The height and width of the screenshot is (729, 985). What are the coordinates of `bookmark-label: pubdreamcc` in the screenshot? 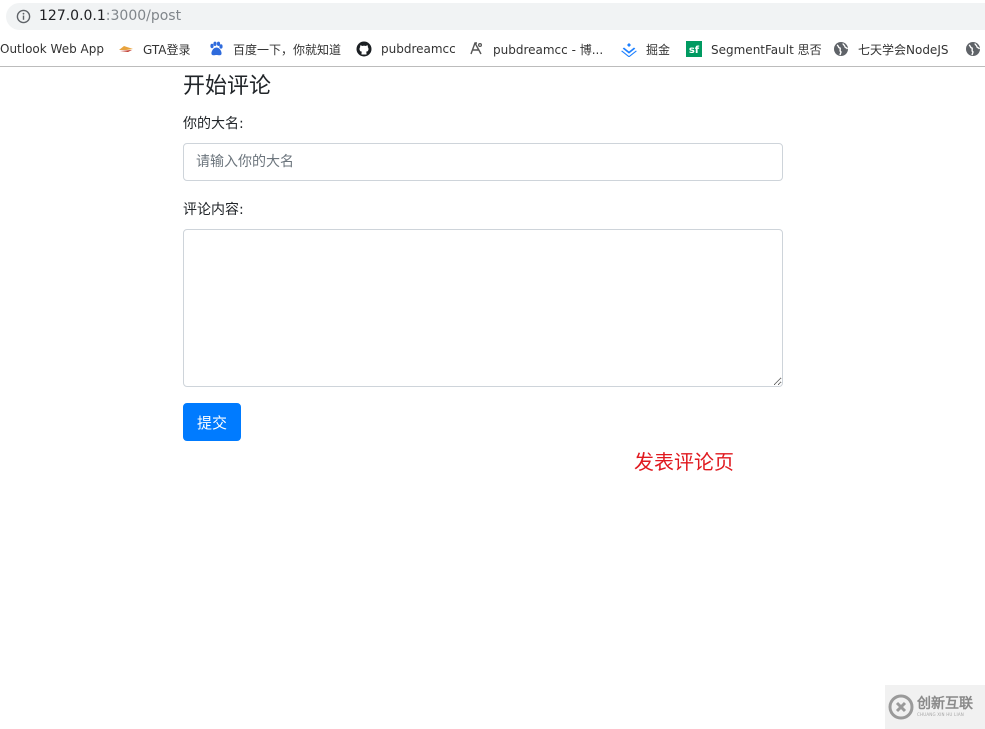 It's located at (418, 49).